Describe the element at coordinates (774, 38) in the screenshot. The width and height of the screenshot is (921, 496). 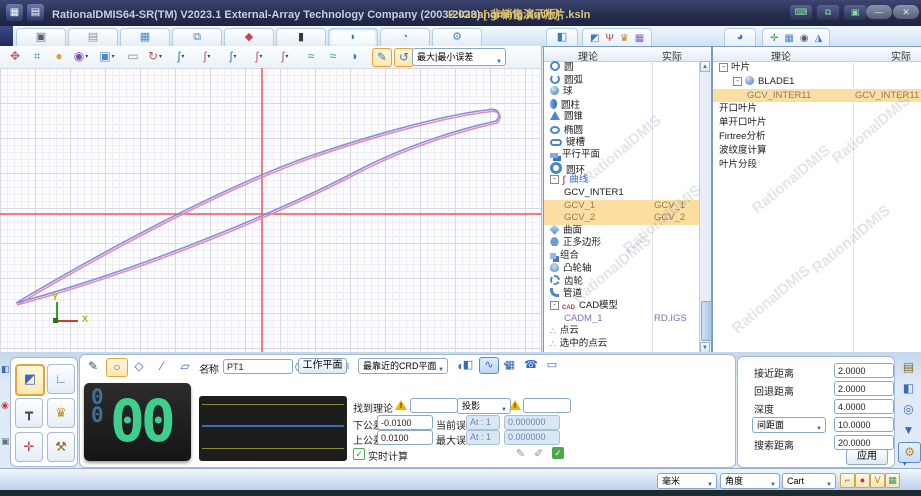
I see `axes-icon: ✛` at that location.